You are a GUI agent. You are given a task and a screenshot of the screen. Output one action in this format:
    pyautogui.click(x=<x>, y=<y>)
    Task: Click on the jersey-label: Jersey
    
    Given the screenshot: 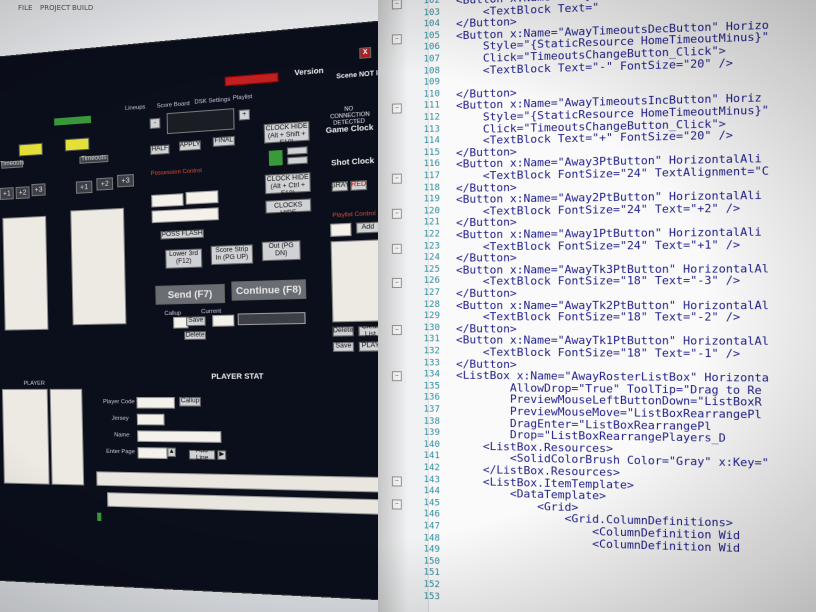 What is the action you would take?
    pyautogui.click(x=120, y=419)
    